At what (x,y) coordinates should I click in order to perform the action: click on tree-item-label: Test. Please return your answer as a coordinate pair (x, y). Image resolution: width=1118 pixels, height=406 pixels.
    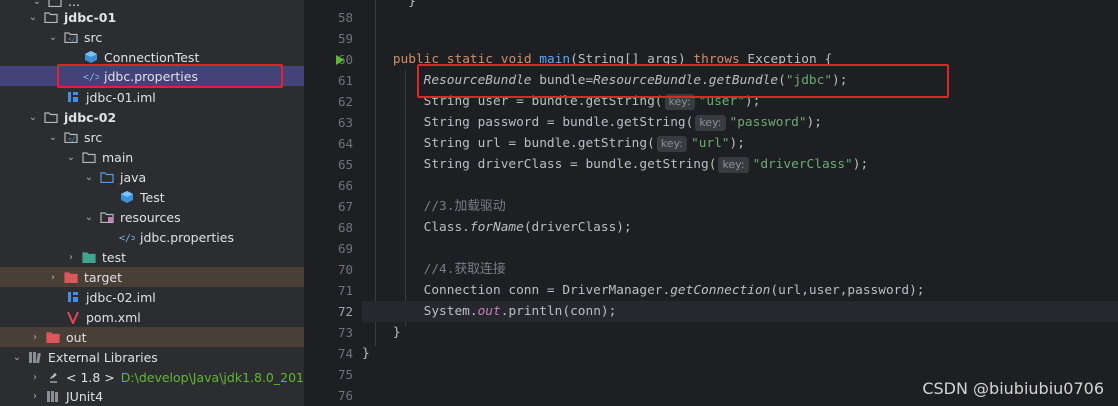
    Looking at the image, I should click on (152, 197).